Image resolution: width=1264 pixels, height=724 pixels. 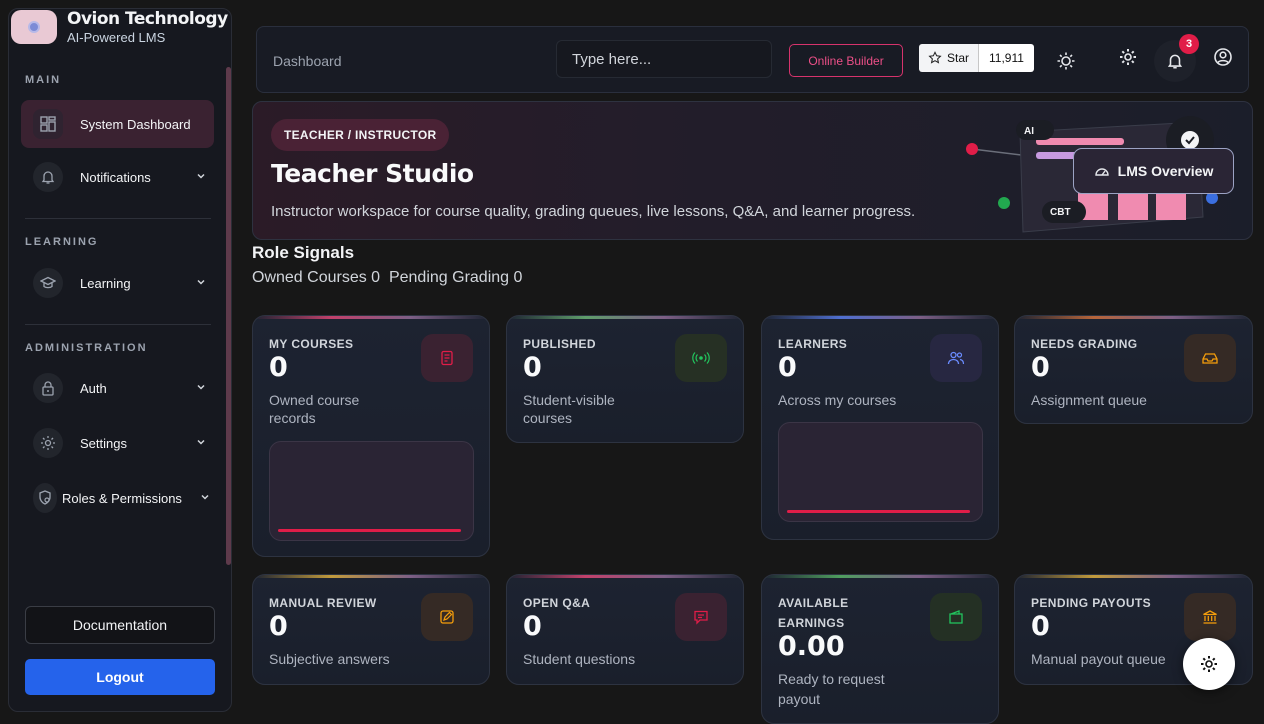 What do you see at coordinates (956, 358) in the screenshot?
I see `users-icon` at bounding box center [956, 358].